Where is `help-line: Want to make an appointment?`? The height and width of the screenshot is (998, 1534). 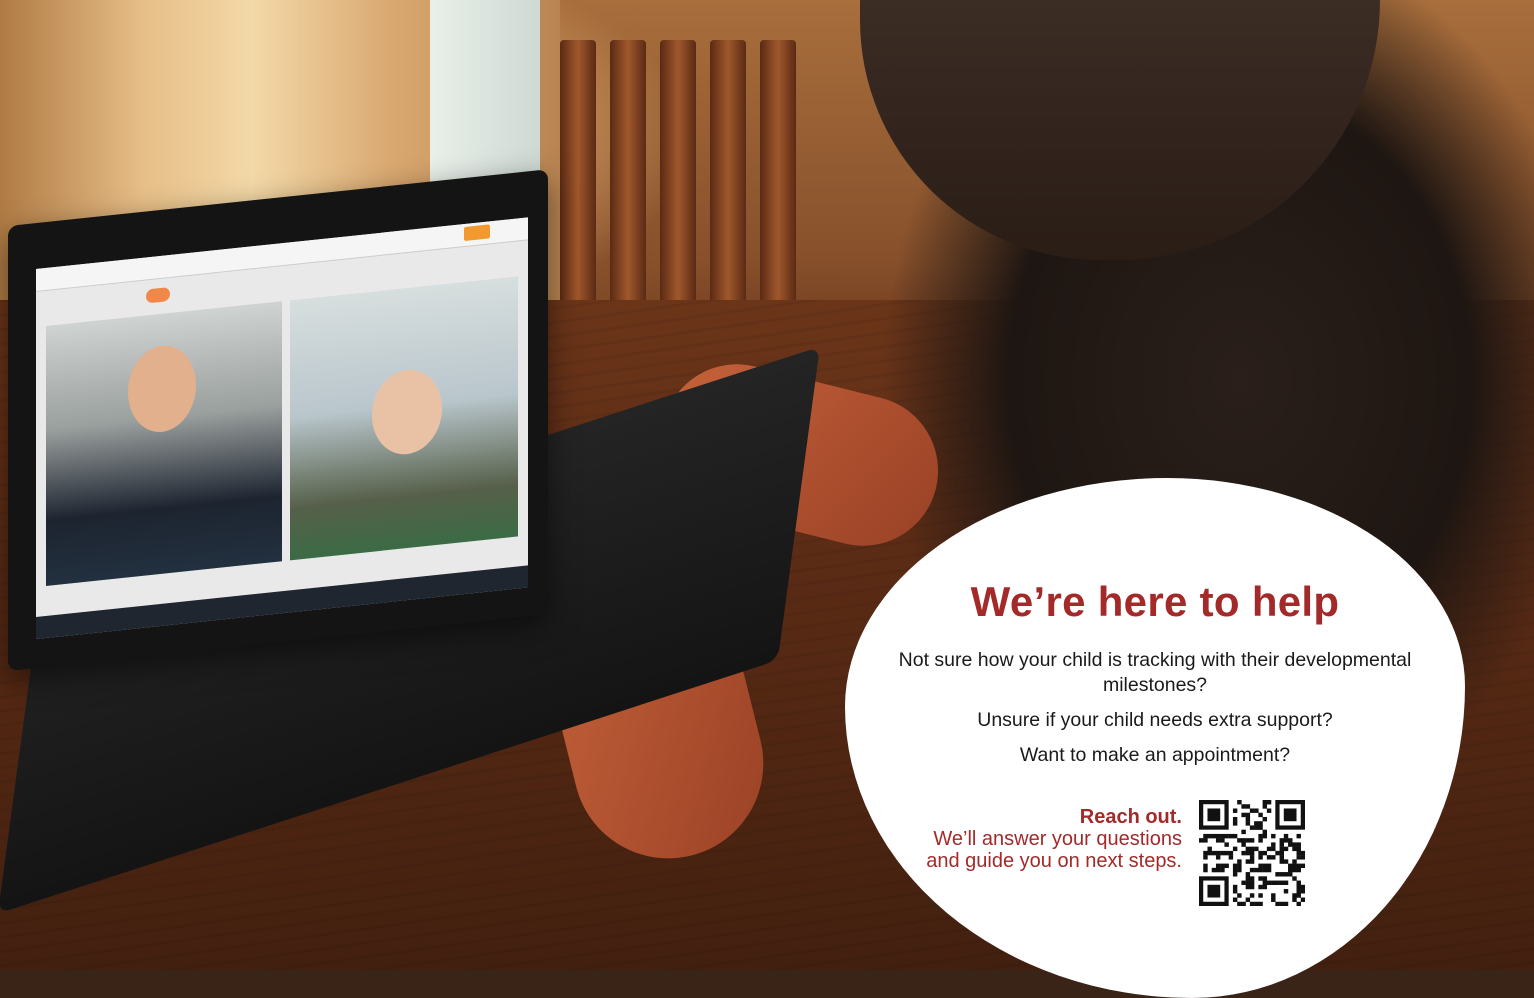 help-line: Want to make an appointment? is located at coordinates (1155, 755).